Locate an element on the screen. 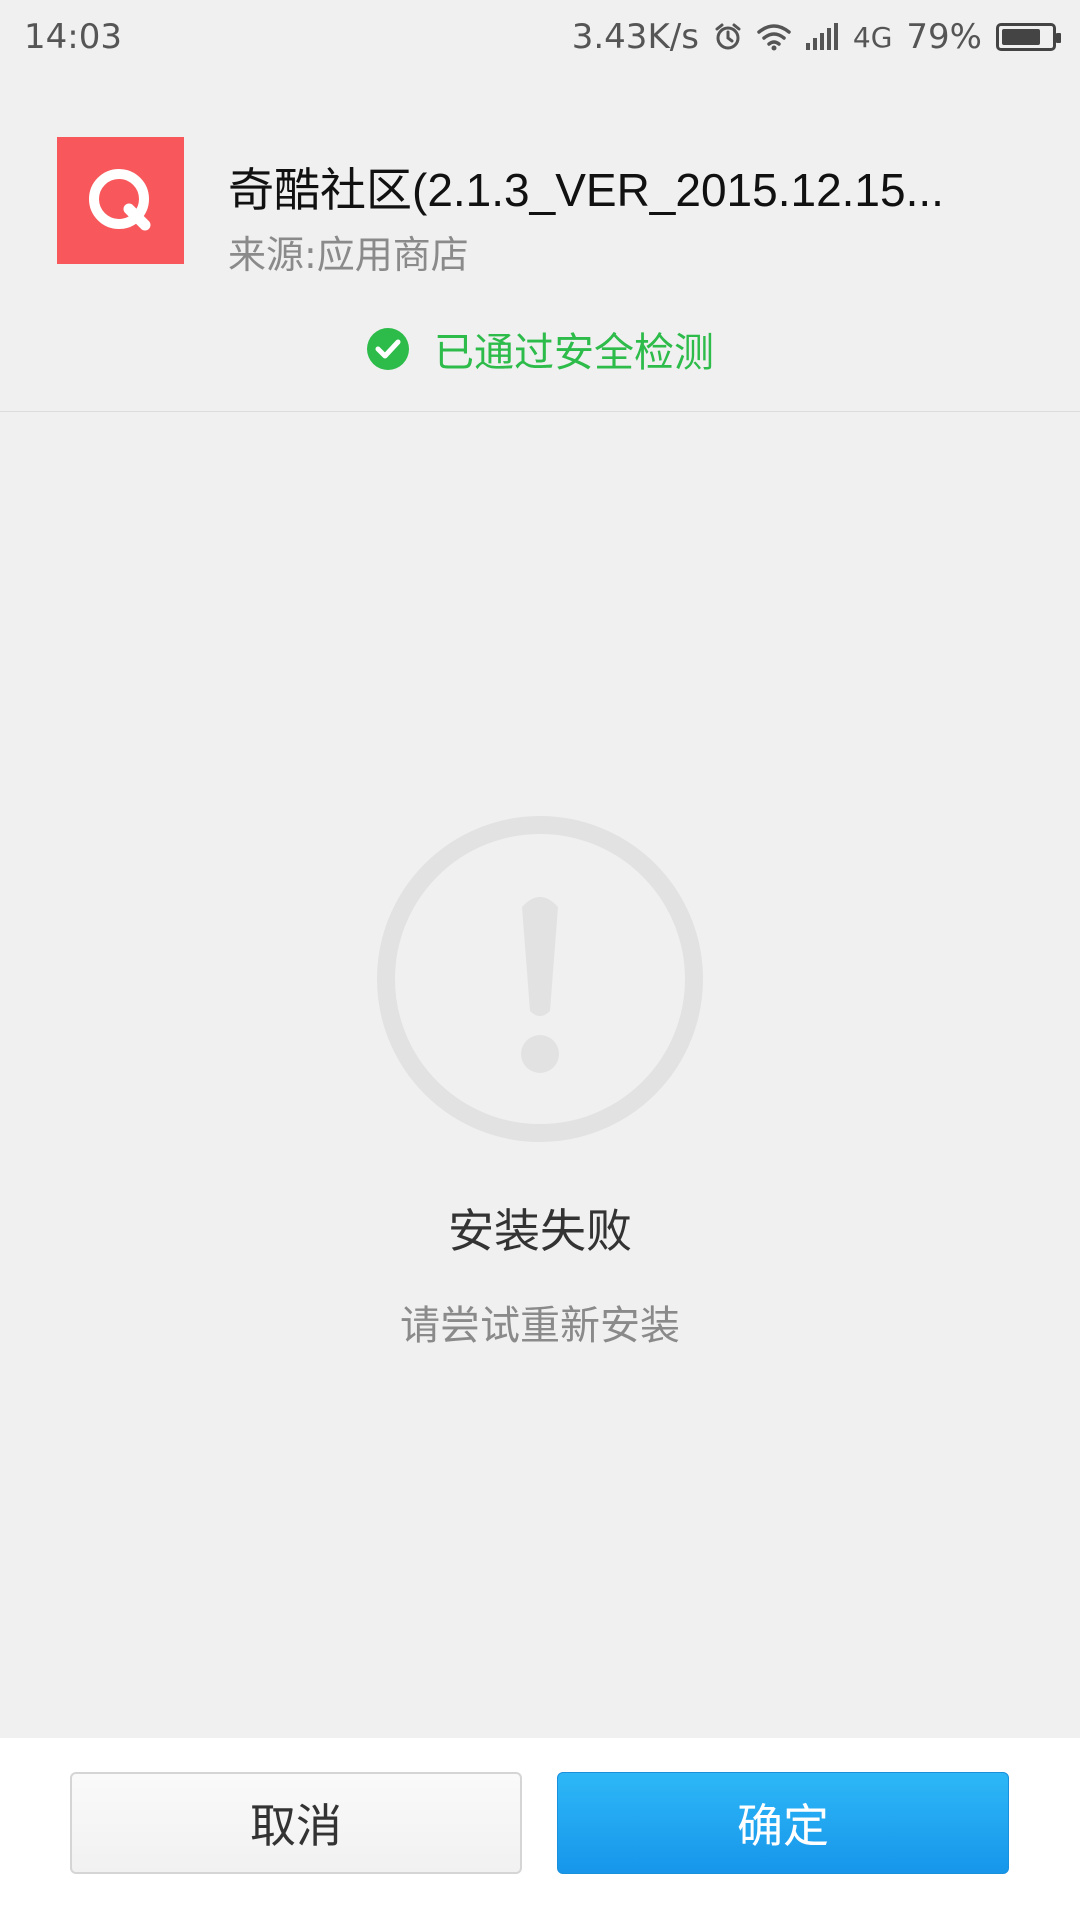  app-source: 来源:应用商店 is located at coordinates (348, 255).